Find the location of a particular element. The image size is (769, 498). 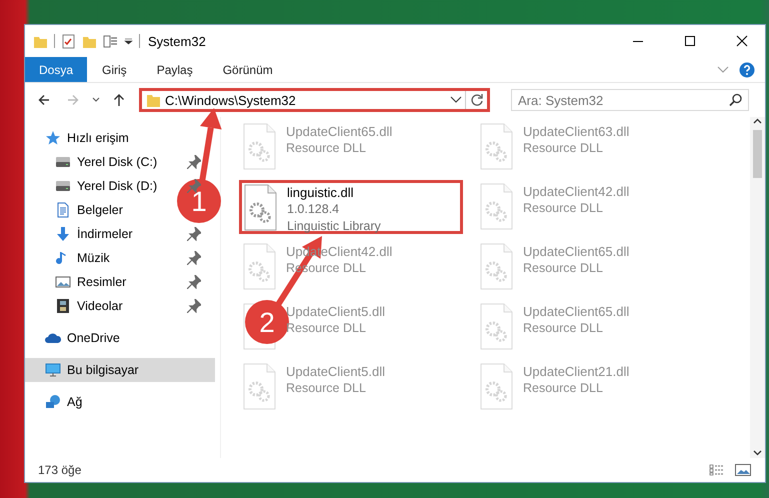

navigation-item: Resimler is located at coordinates (120, 282).